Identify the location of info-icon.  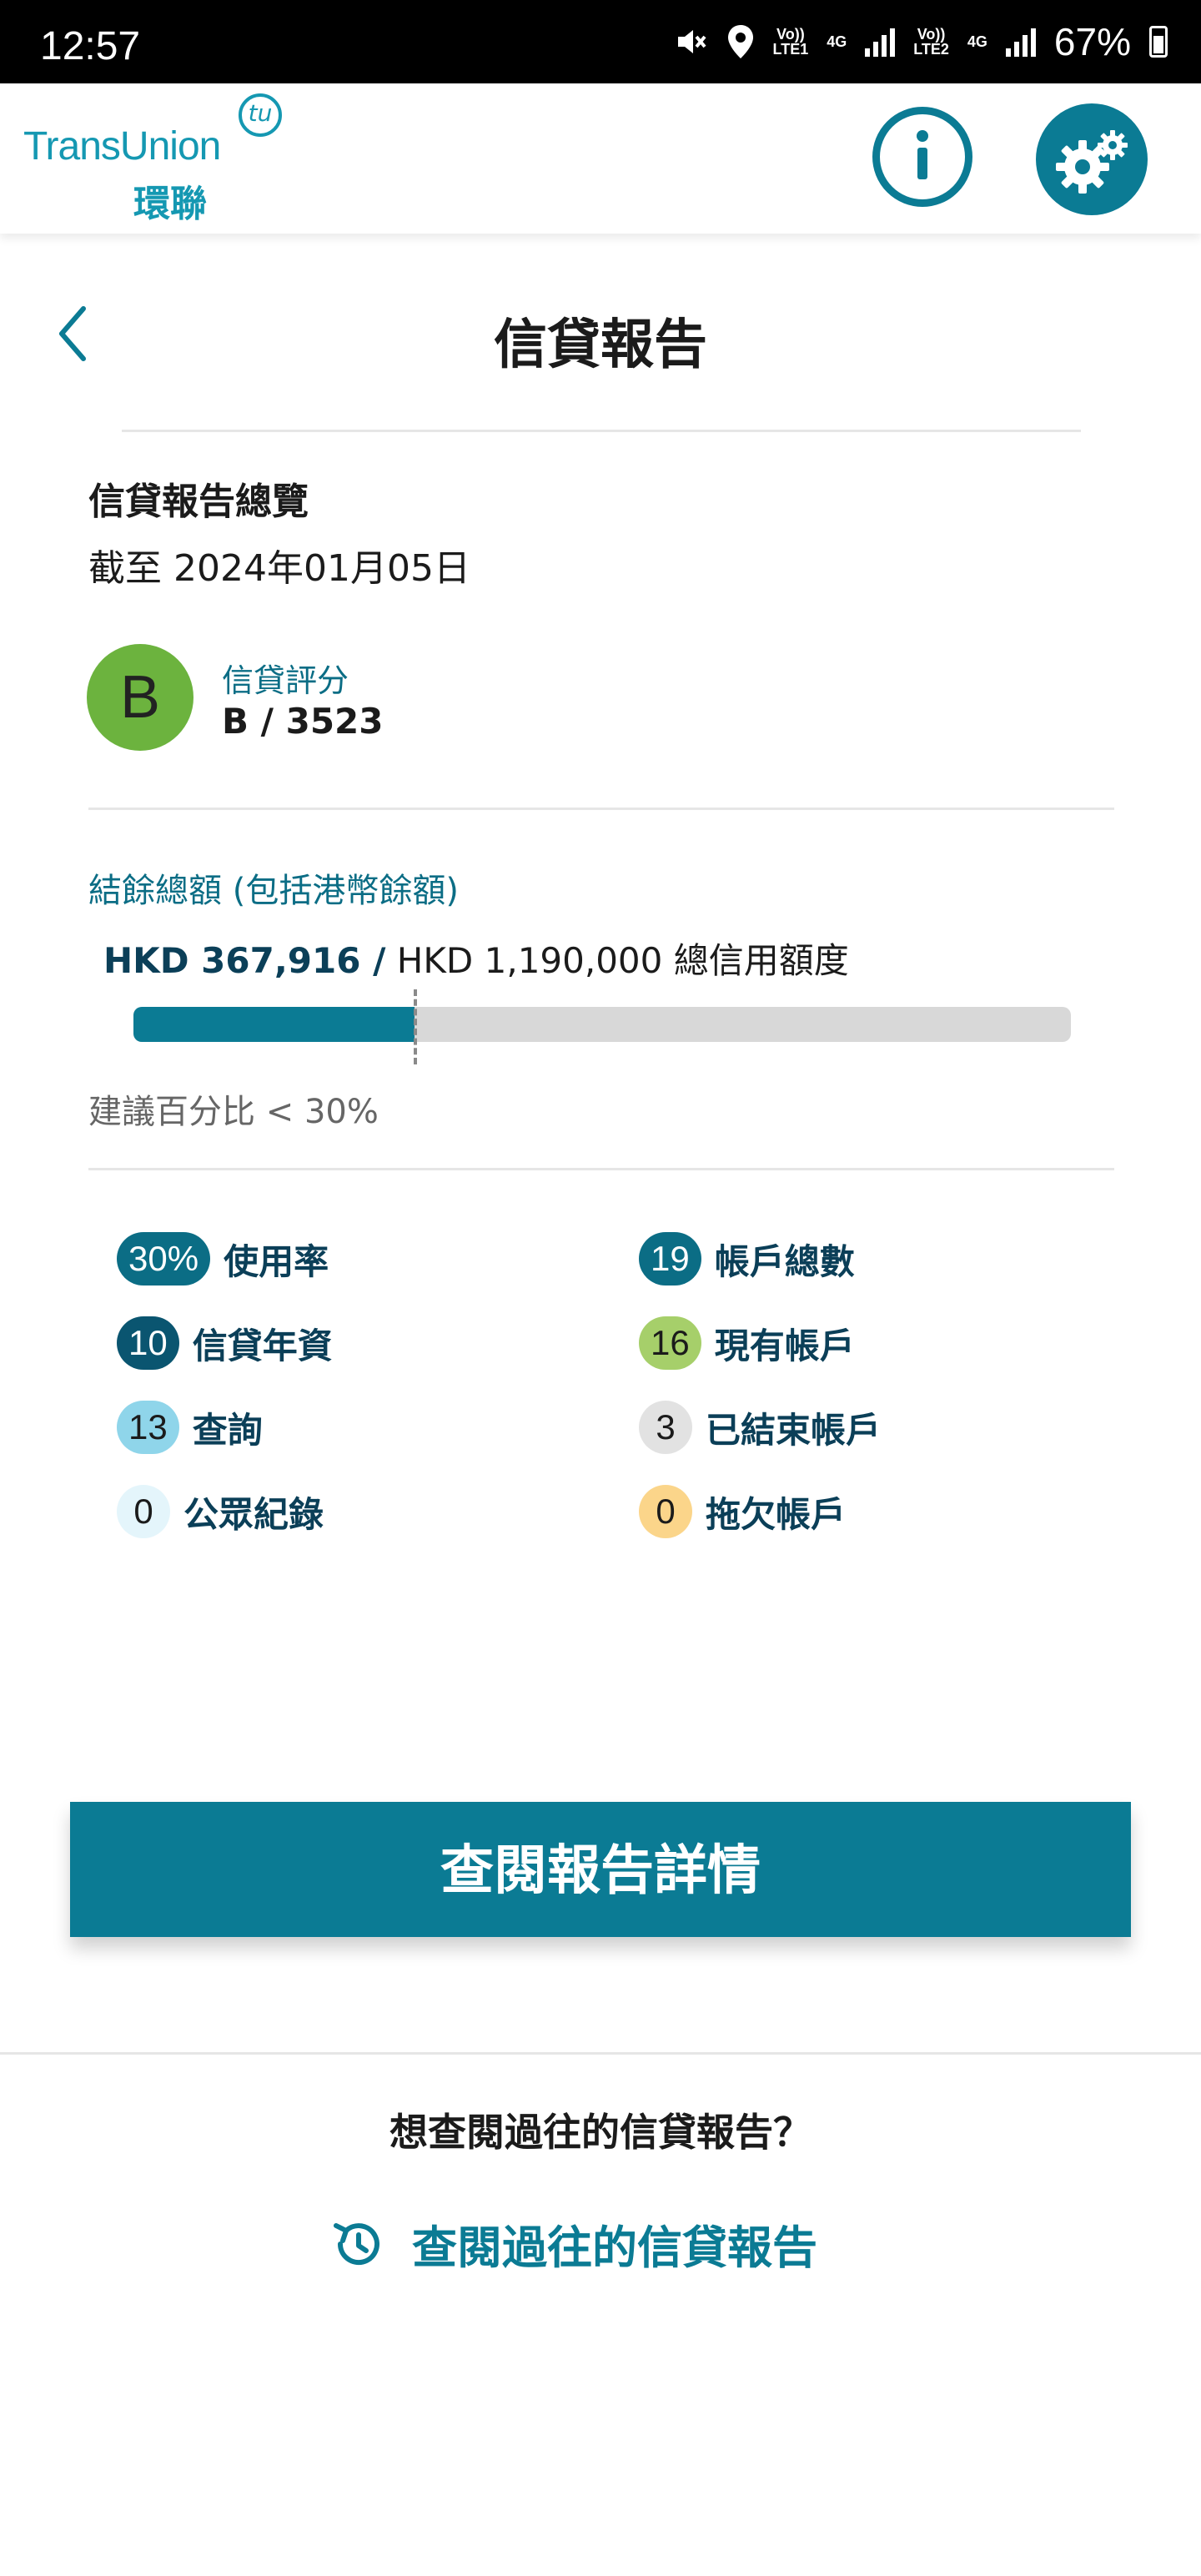
(923, 154).